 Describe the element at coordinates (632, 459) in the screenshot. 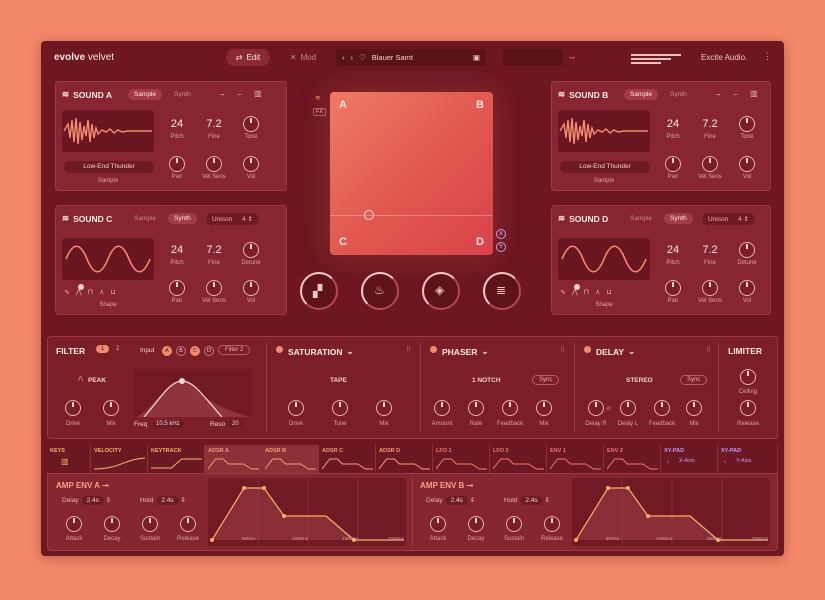

I see `mod-tab-env-2: ENV 2` at that location.